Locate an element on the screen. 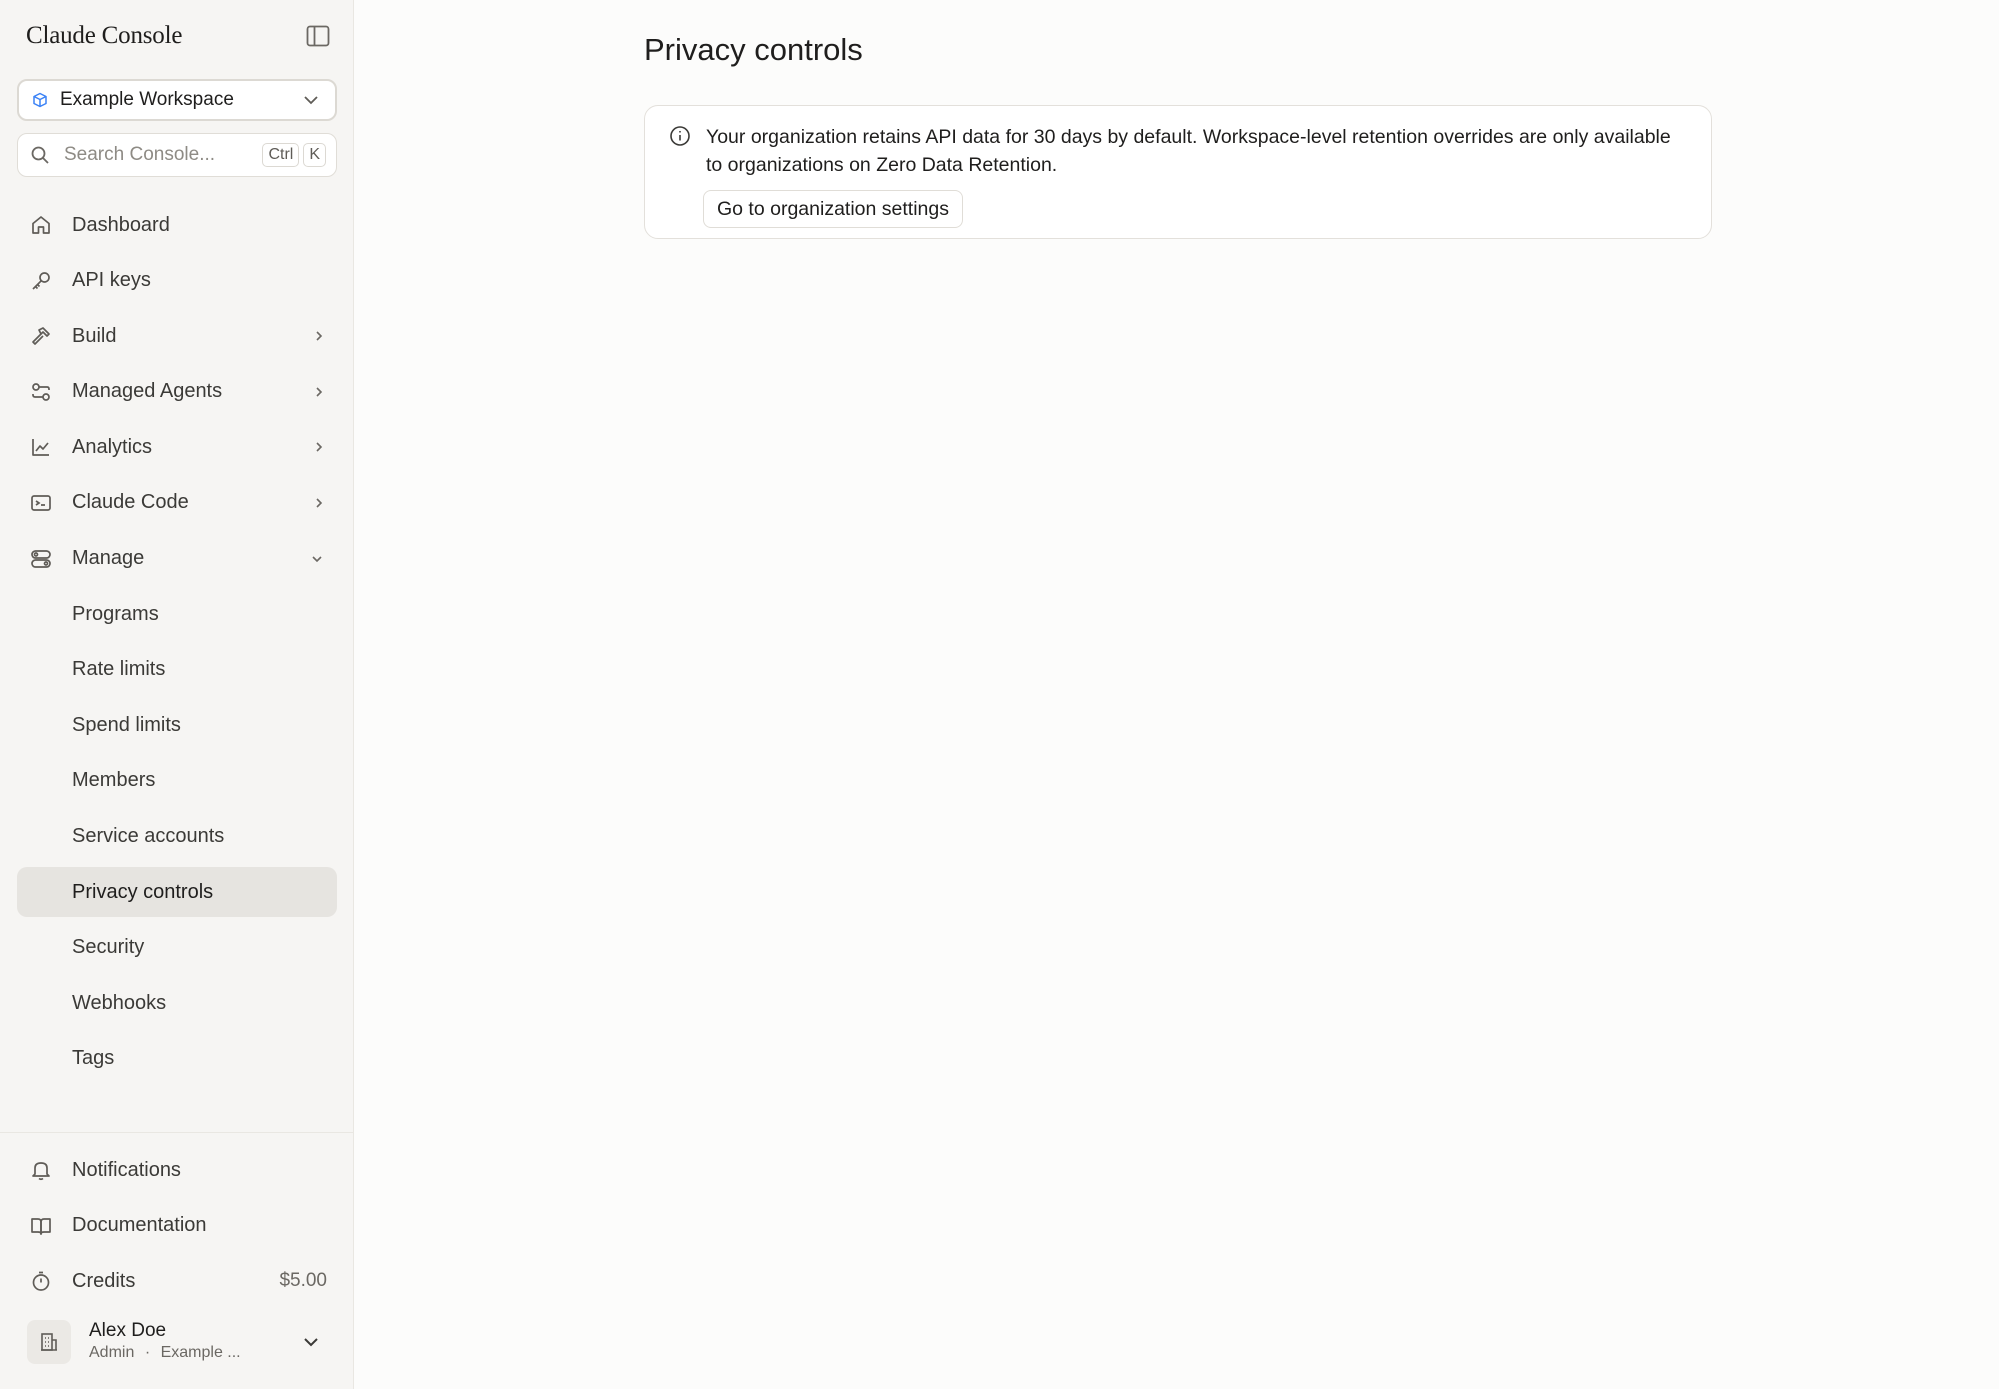  nav-label: Security is located at coordinates (108, 947).